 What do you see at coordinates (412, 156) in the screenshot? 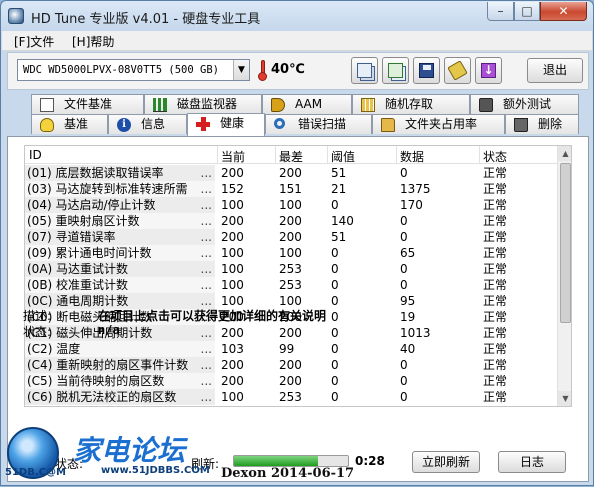
I see `column-header-data: 数据` at bounding box center [412, 156].